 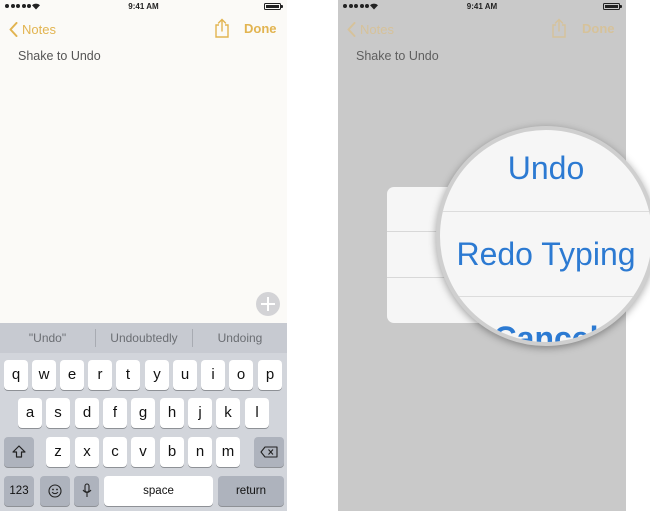 What do you see at coordinates (228, 413) in the screenshot?
I see `key: k` at bounding box center [228, 413].